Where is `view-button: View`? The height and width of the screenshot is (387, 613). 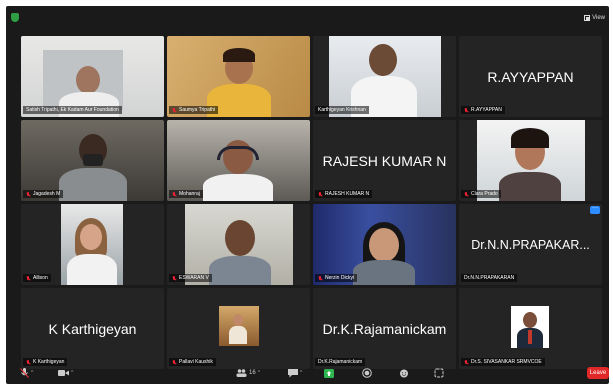
view-button: View is located at coordinates (594, 18).